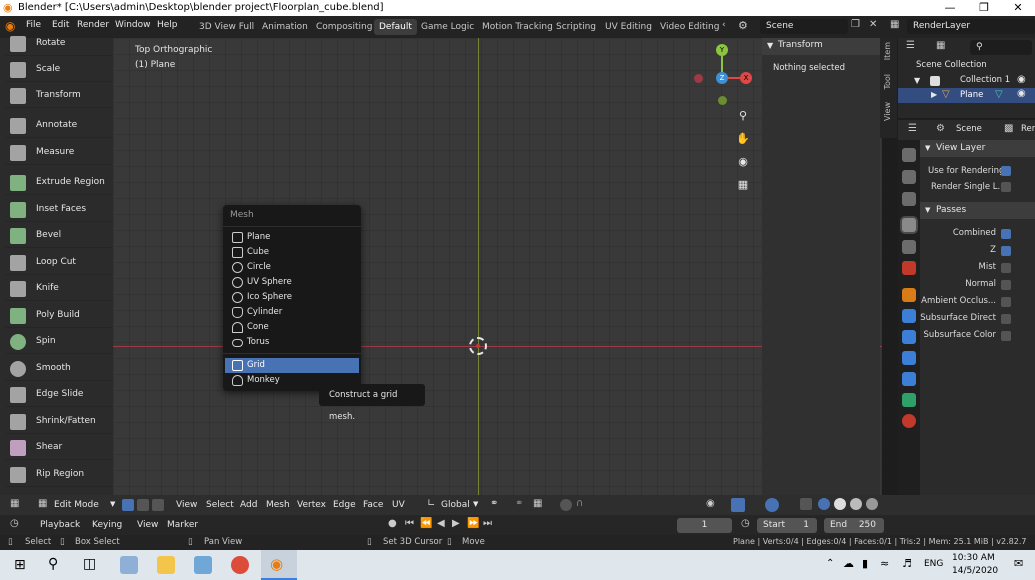 This screenshot has width=1035, height=580. I want to click on tool-edge-slide: Edge Slide, so click(58, 395).